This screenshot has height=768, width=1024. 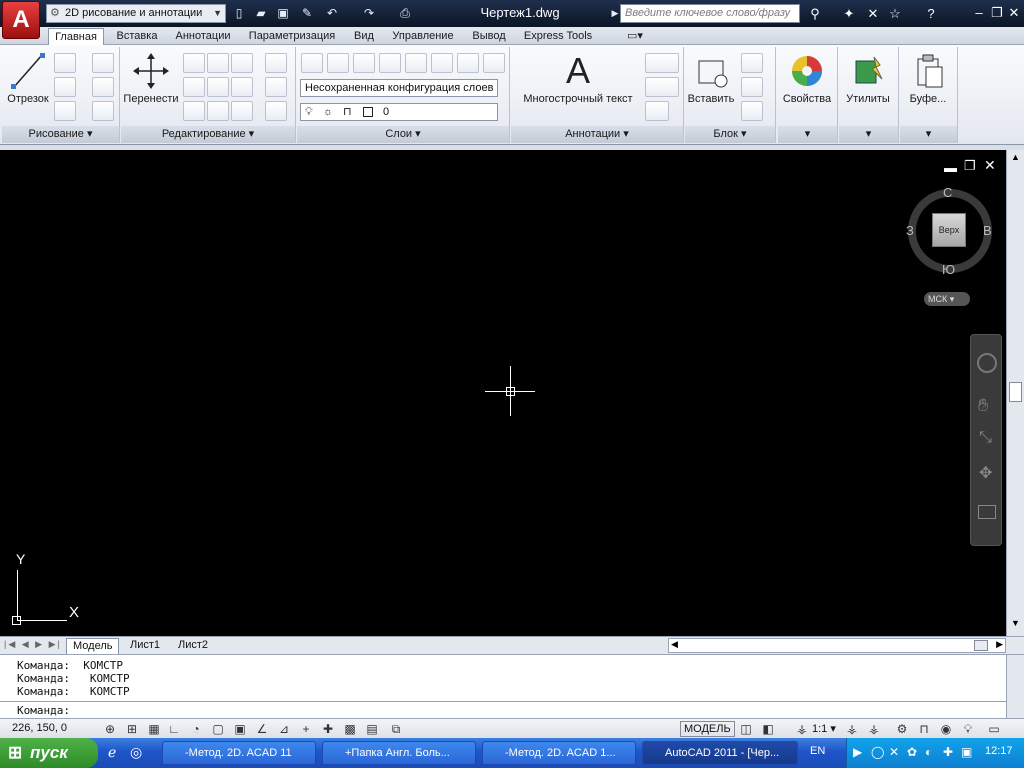 What do you see at coordinates (151, 78) in the screenshot?
I see `move-button: Перенести` at bounding box center [151, 78].